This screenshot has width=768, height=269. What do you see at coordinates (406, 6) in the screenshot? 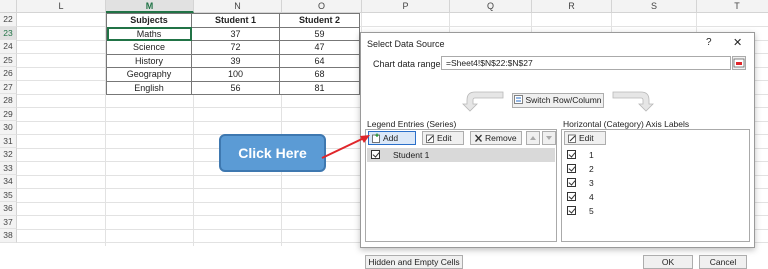
I see `column-header-p: P` at bounding box center [406, 6].